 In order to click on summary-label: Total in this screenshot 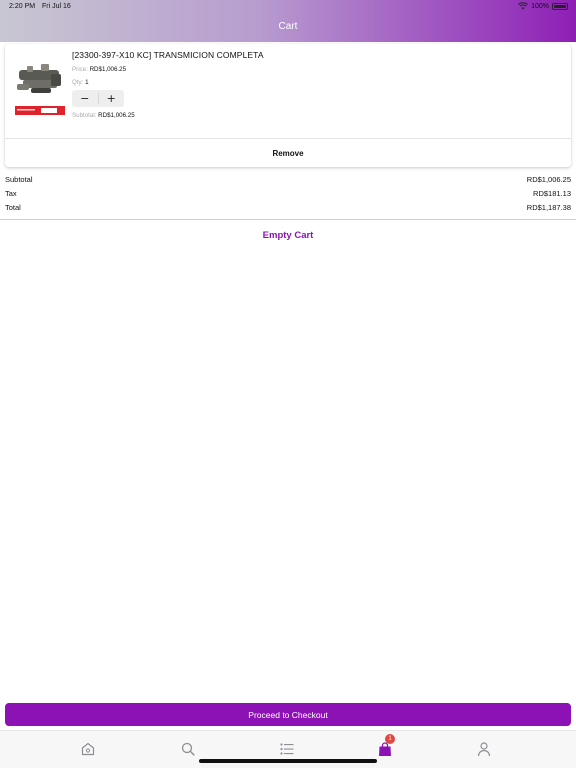, I will do `click(13, 207)`.